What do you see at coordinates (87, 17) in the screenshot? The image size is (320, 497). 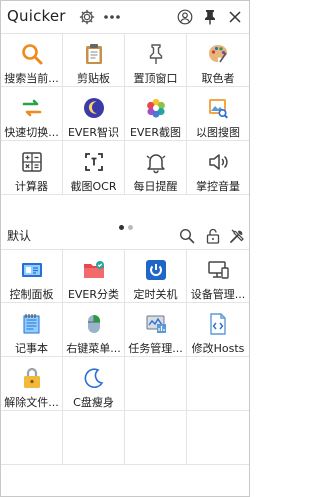 I see `settings-gear-icon` at bounding box center [87, 17].